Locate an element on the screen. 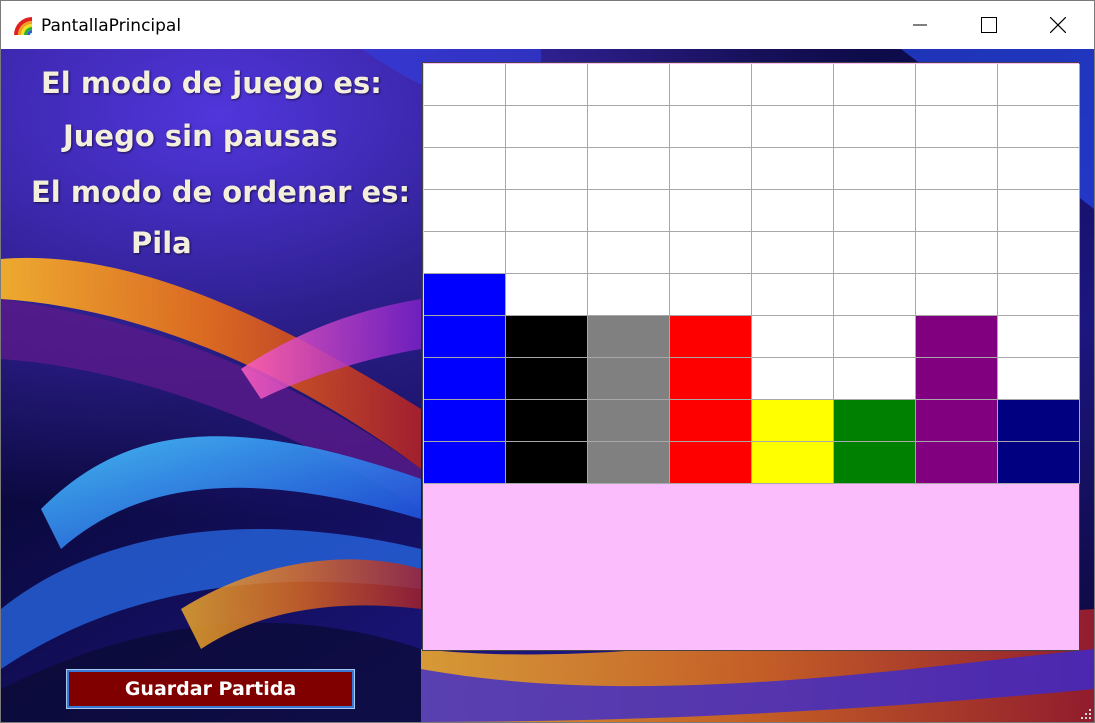 Image resolution: width=1095 pixels, height=723 pixels. close-icon is located at coordinates (1058, 25).